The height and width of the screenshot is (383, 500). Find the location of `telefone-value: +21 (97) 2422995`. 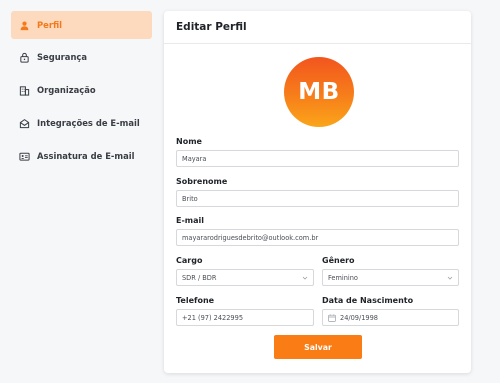

telefone-value: +21 (97) 2422995 is located at coordinates (213, 317).